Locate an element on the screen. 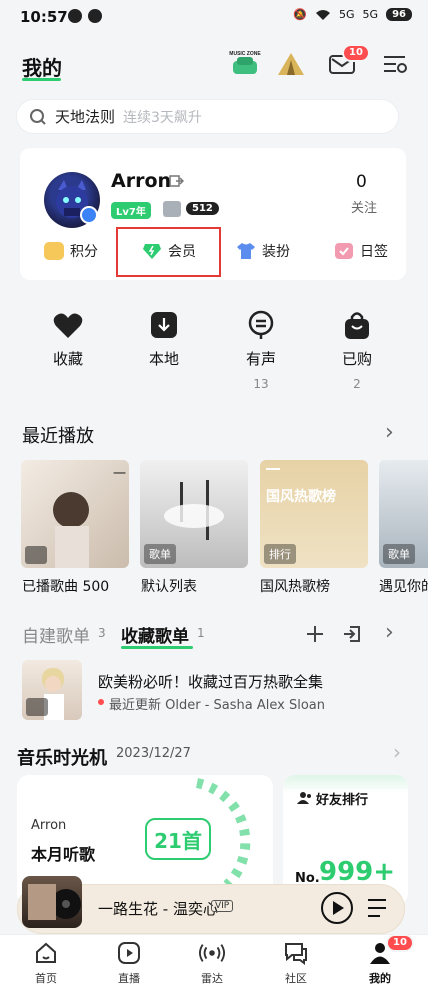 This screenshot has height=998, width=428. shortcut-favorites: 收藏 is located at coordinates (68, 339).